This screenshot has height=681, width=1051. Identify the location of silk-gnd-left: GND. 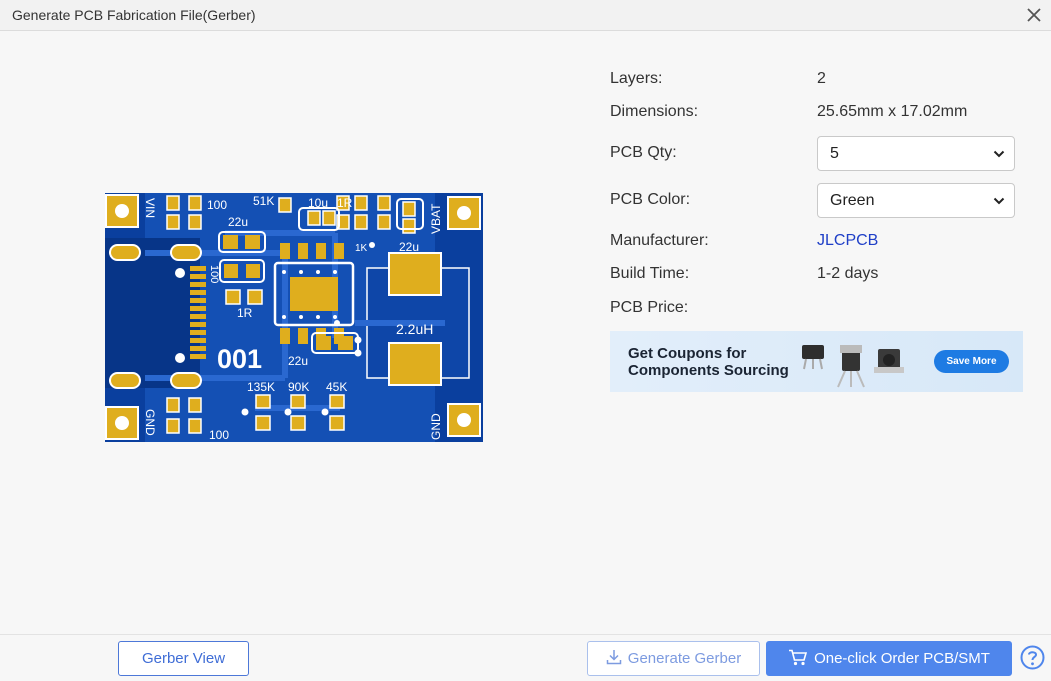
(150, 422).